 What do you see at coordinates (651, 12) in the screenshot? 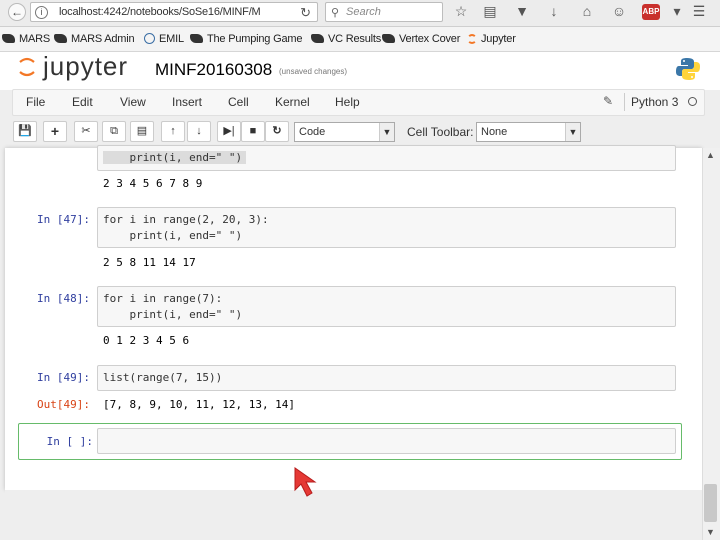
I see `adblock-icon: ABP` at bounding box center [651, 12].